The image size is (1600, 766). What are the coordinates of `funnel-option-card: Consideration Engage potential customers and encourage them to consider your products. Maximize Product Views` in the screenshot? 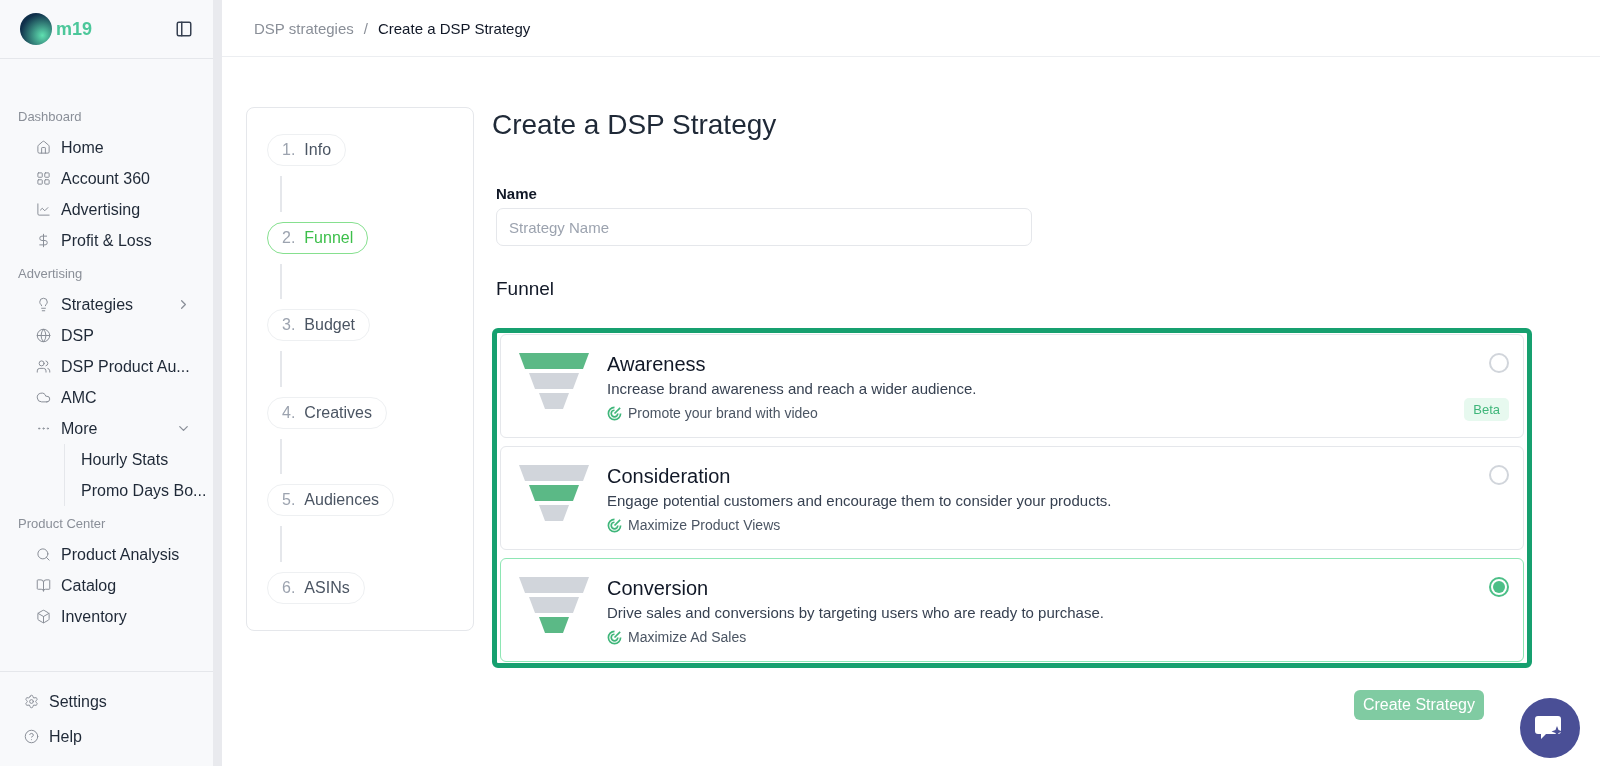 It's located at (1012, 498).